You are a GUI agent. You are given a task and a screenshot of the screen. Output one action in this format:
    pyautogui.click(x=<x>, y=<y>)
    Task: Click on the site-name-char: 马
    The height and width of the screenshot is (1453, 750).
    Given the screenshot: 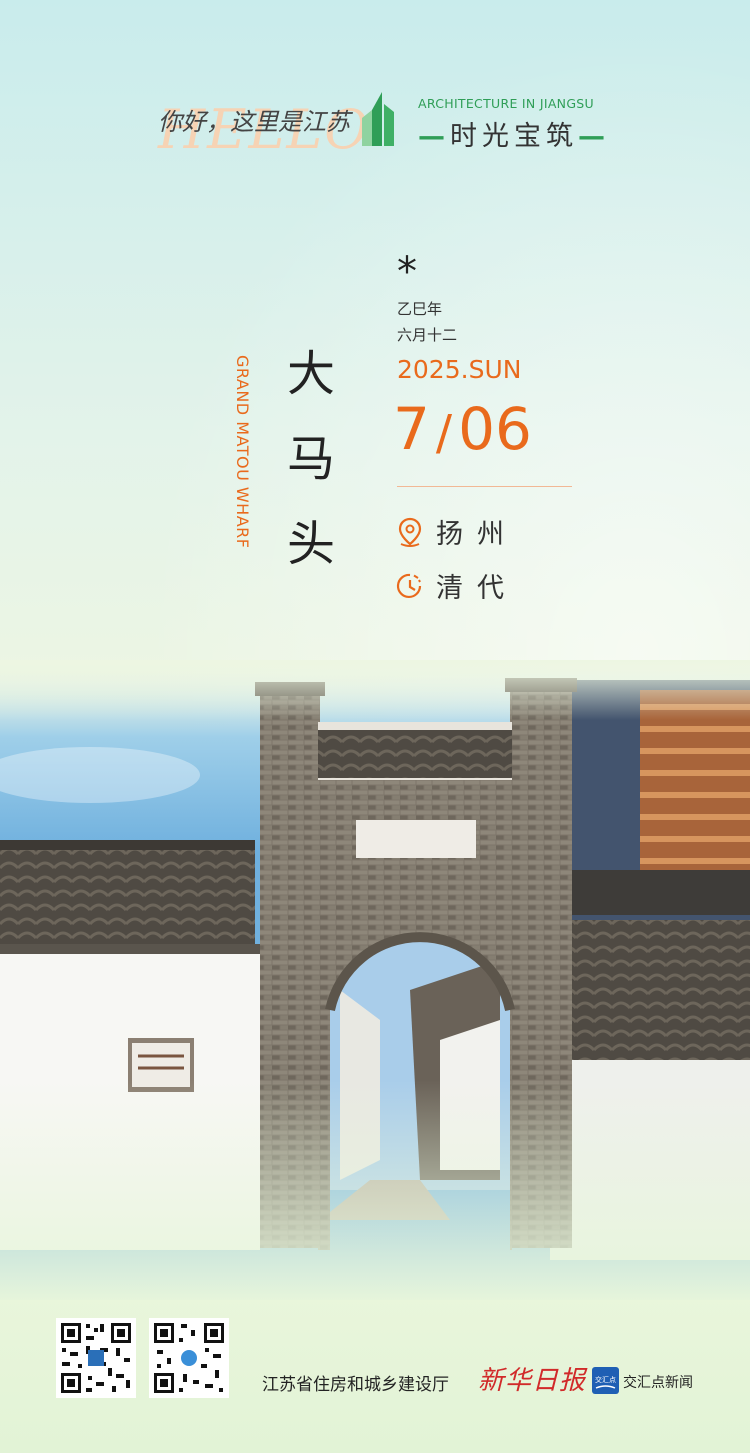 What is the action you would take?
    pyautogui.click(x=310, y=459)
    